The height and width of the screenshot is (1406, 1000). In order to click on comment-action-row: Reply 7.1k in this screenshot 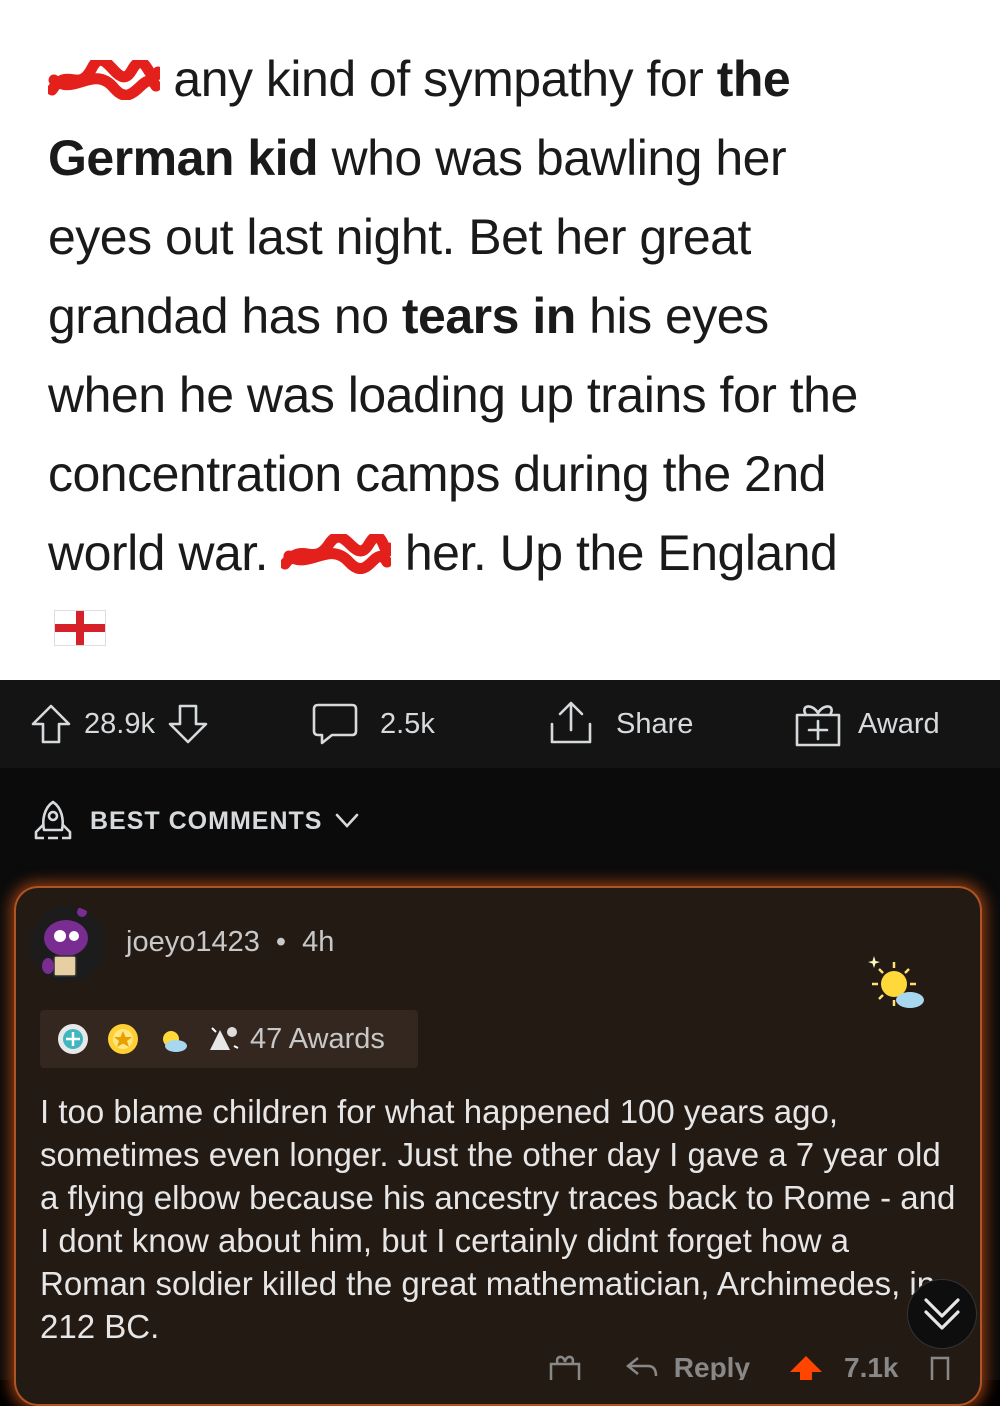, I will do `click(500, 1366)`.